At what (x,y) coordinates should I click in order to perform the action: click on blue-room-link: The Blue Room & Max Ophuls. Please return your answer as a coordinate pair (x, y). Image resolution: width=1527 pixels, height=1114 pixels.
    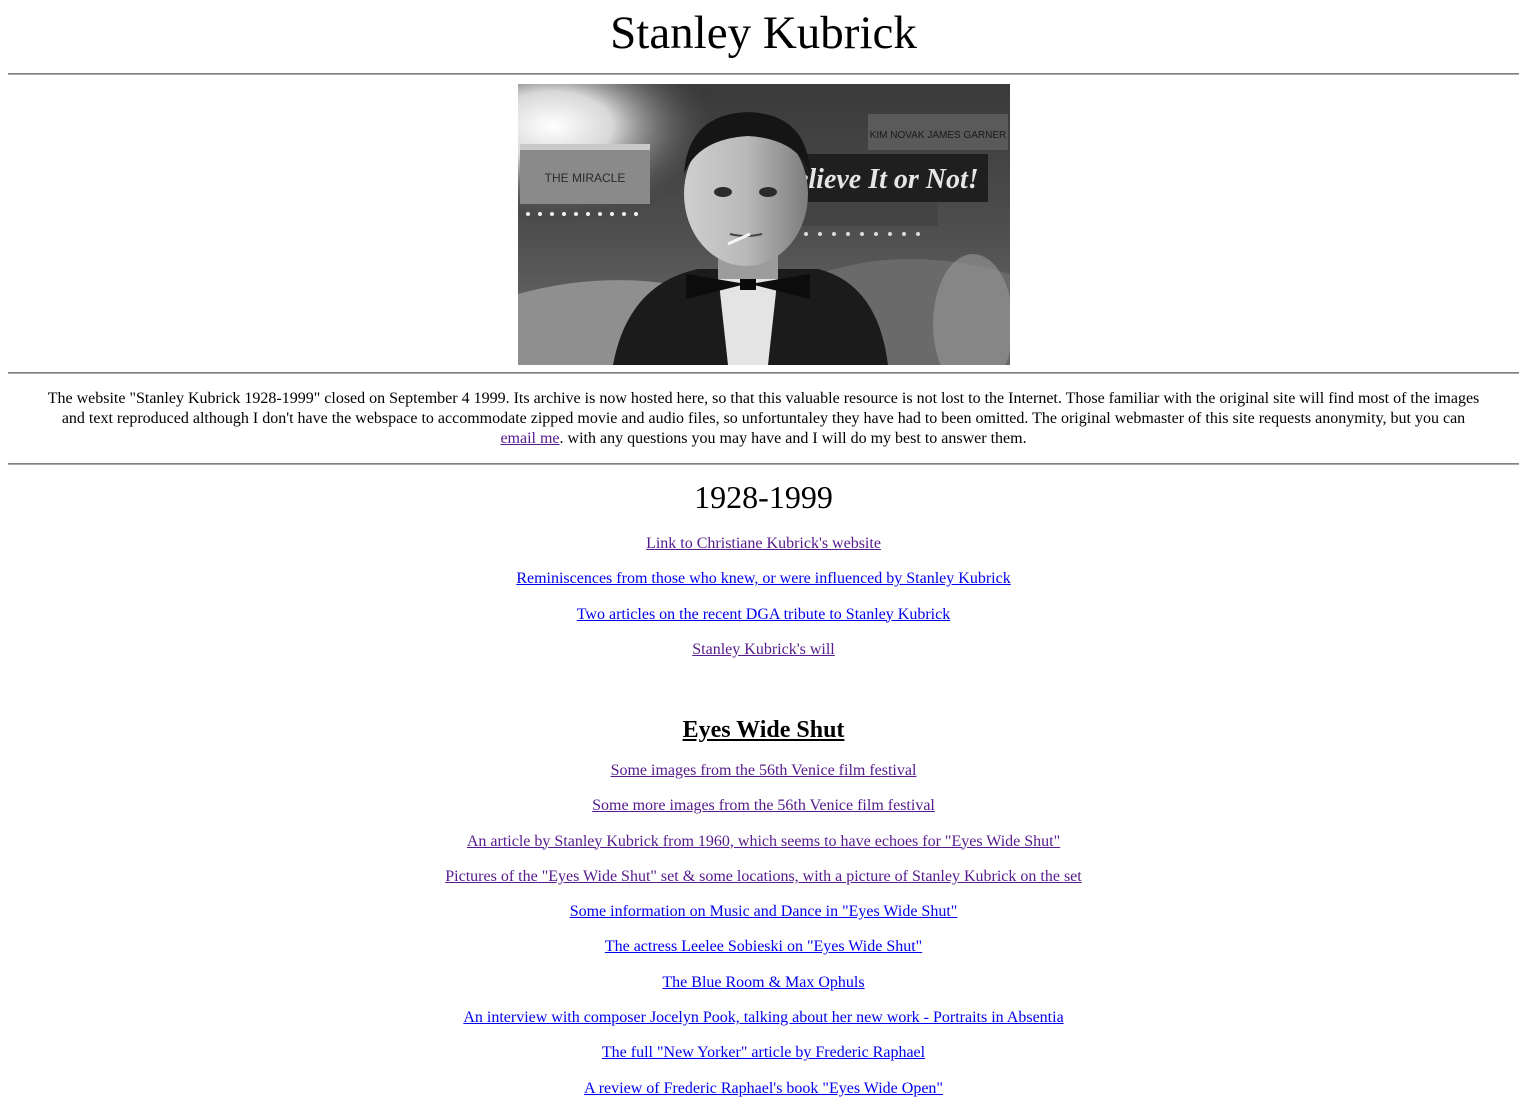
    Looking at the image, I should click on (763, 982).